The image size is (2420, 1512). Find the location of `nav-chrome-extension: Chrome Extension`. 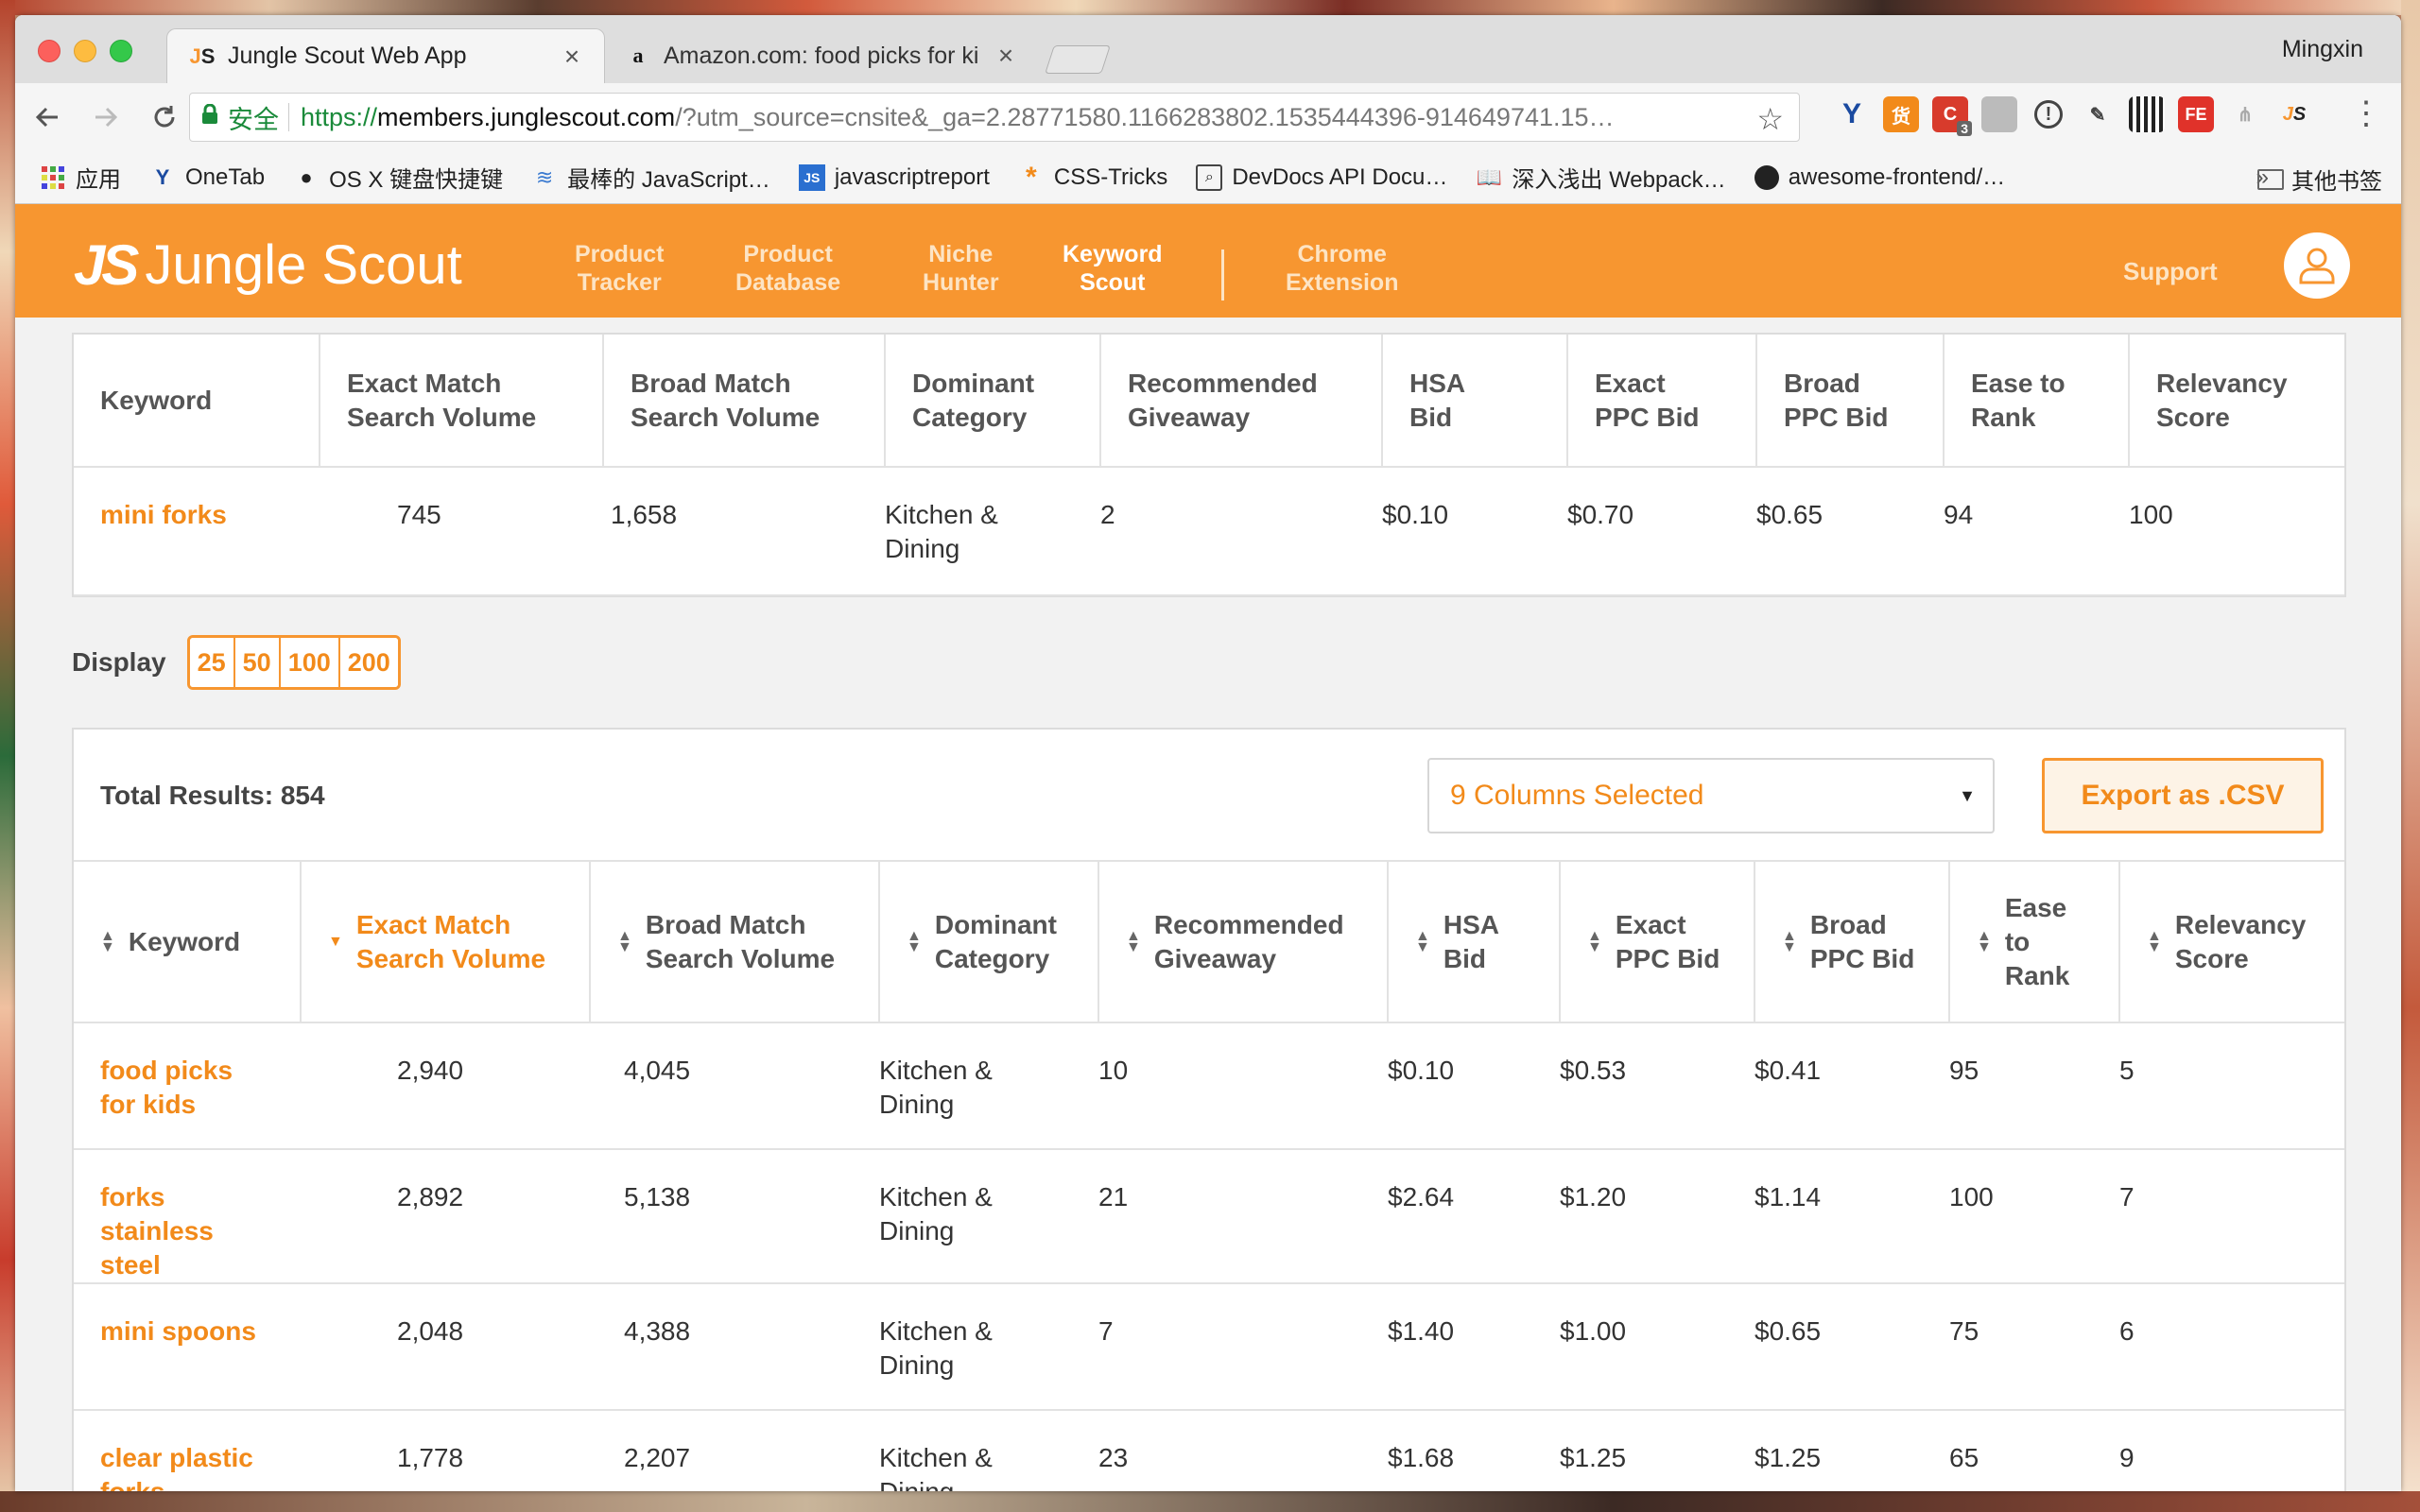

nav-chrome-extension: Chrome Extension is located at coordinates (1342, 268).